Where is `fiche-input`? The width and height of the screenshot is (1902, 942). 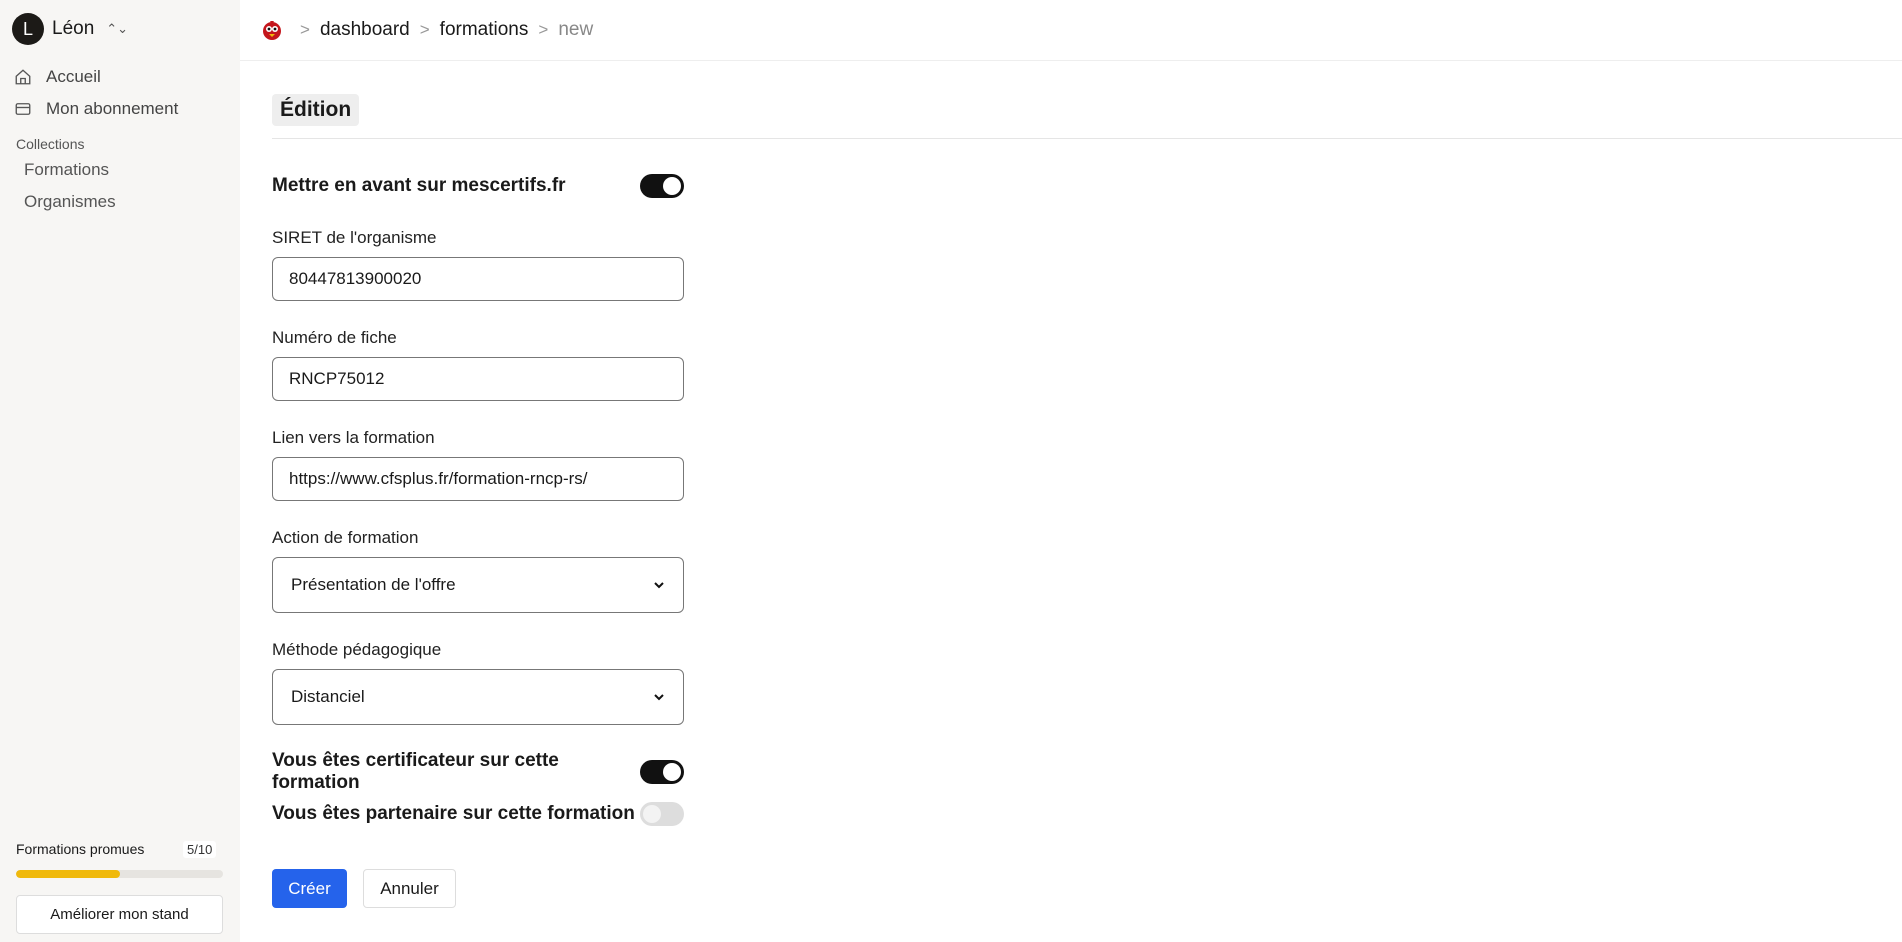
fiche-input is located at coordinates (478, 379).